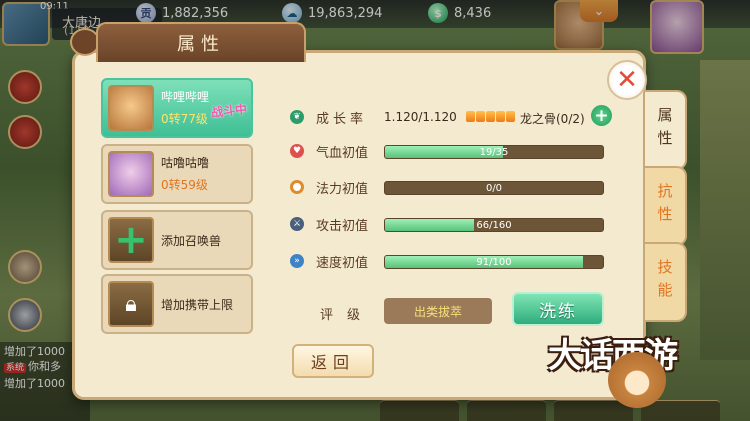  Describe the element at coordinates (131, 174) in the screenshot. I see `cat-pet-avatar` at that location.